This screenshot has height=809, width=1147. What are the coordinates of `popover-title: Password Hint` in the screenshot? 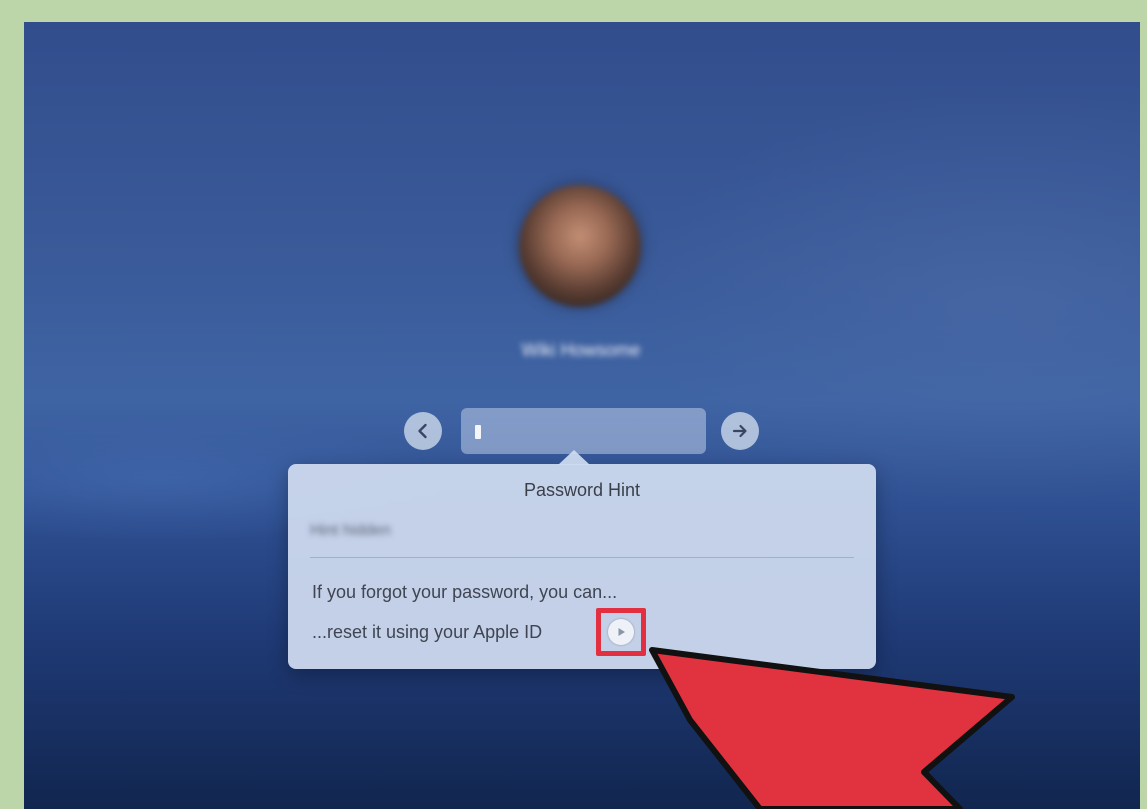 It's located at (582, 490).